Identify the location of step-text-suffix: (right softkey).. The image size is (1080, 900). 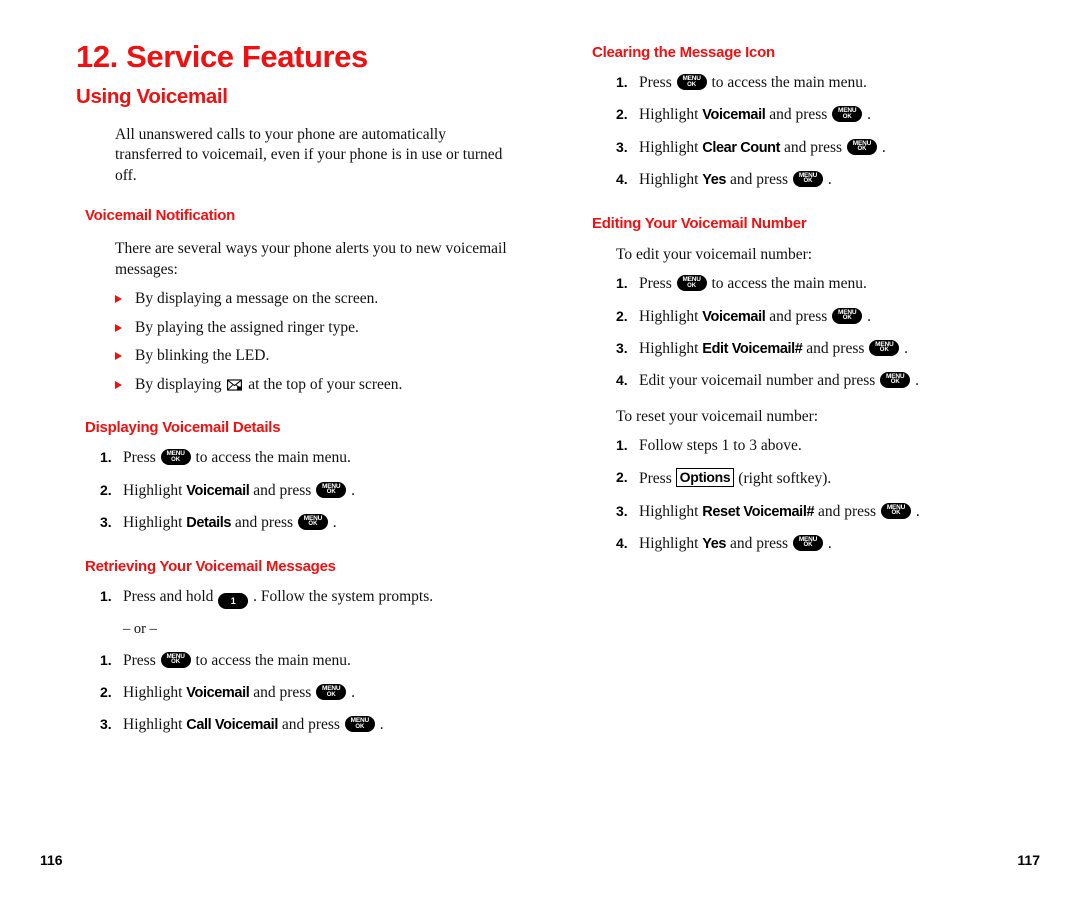
(785, 479).